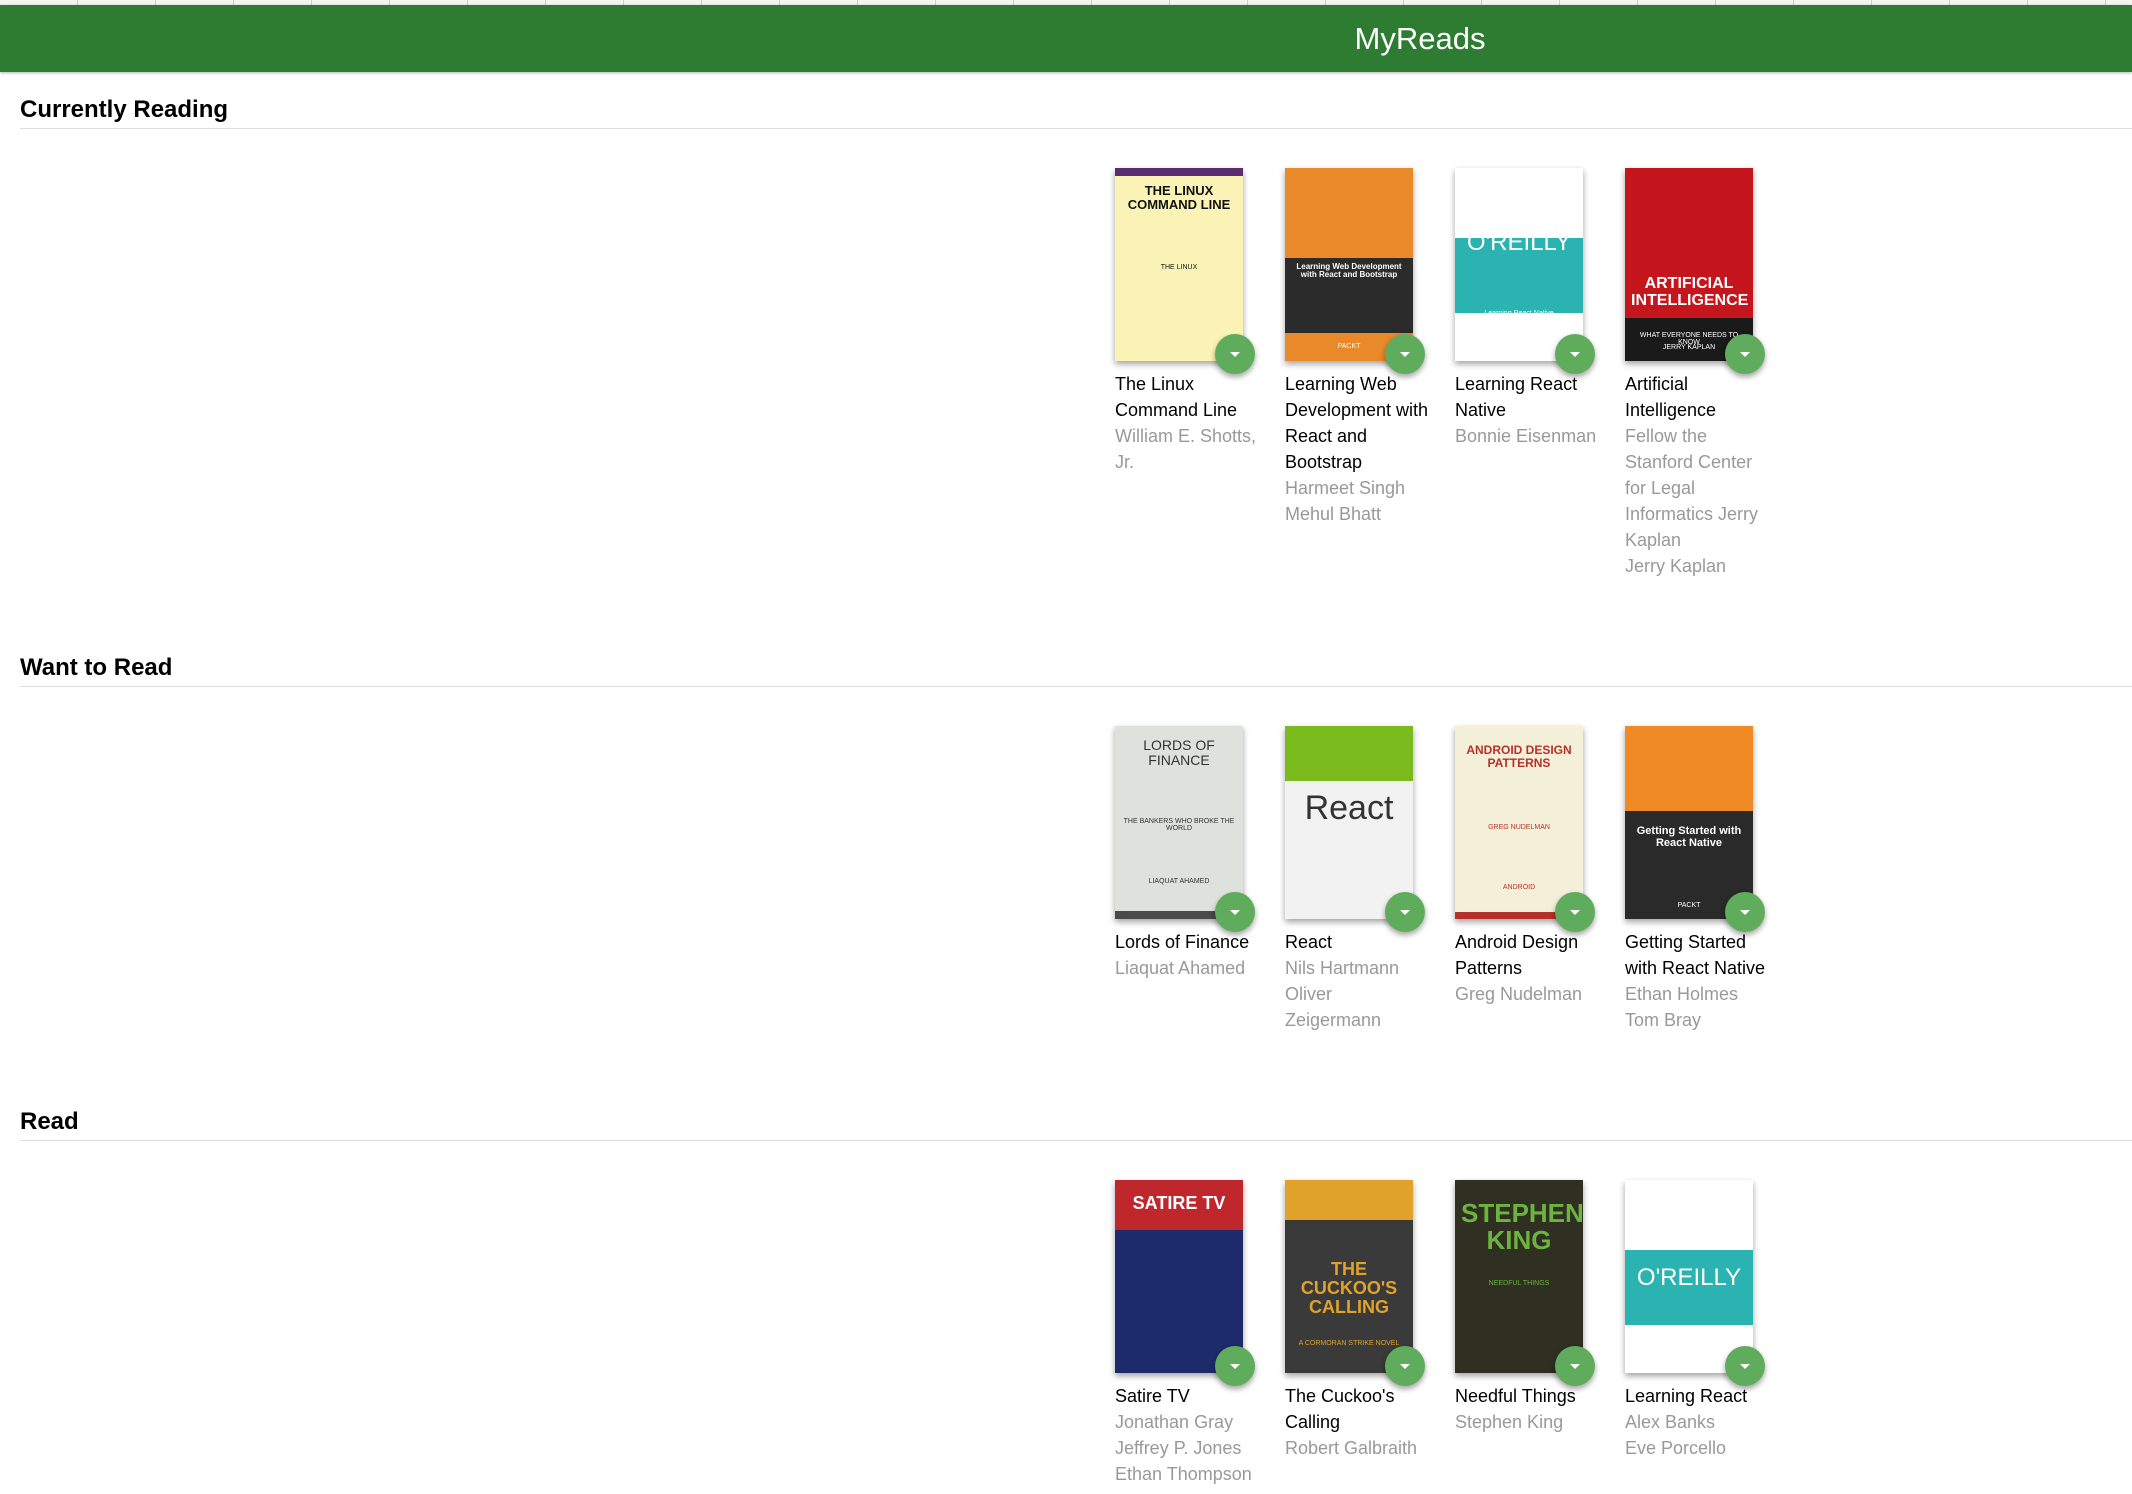 Image resolution: width=2132 pixels, height=1494 pixels. I want to click on book-authors: Bonnie Eisenman, so click(1527, 436).